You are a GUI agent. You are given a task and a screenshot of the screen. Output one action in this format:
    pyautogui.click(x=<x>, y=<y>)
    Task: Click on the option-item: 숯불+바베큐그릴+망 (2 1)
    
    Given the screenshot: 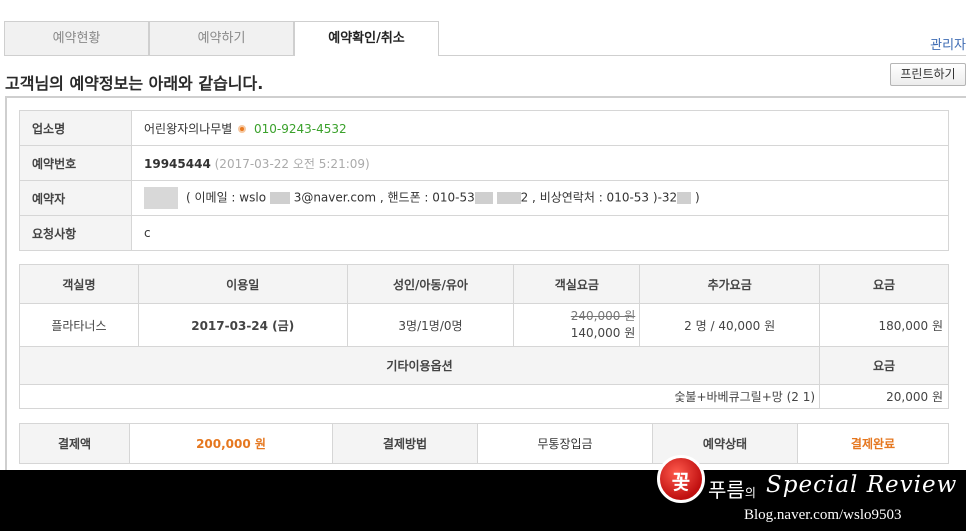 What is the action you would take?
    pyautogui.click(x=419, y=396)
    